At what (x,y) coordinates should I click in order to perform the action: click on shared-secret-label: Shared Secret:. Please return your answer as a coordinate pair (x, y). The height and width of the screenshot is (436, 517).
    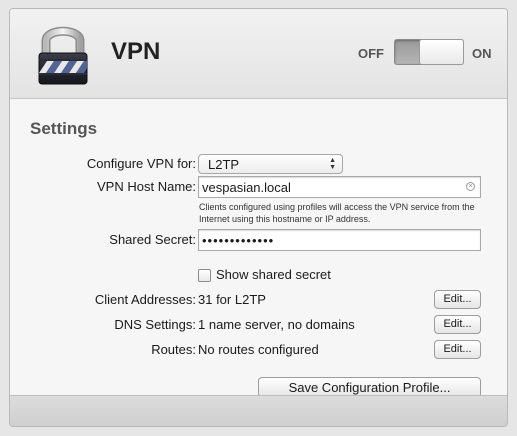
    Looking at the image, I should click on (152, 239).